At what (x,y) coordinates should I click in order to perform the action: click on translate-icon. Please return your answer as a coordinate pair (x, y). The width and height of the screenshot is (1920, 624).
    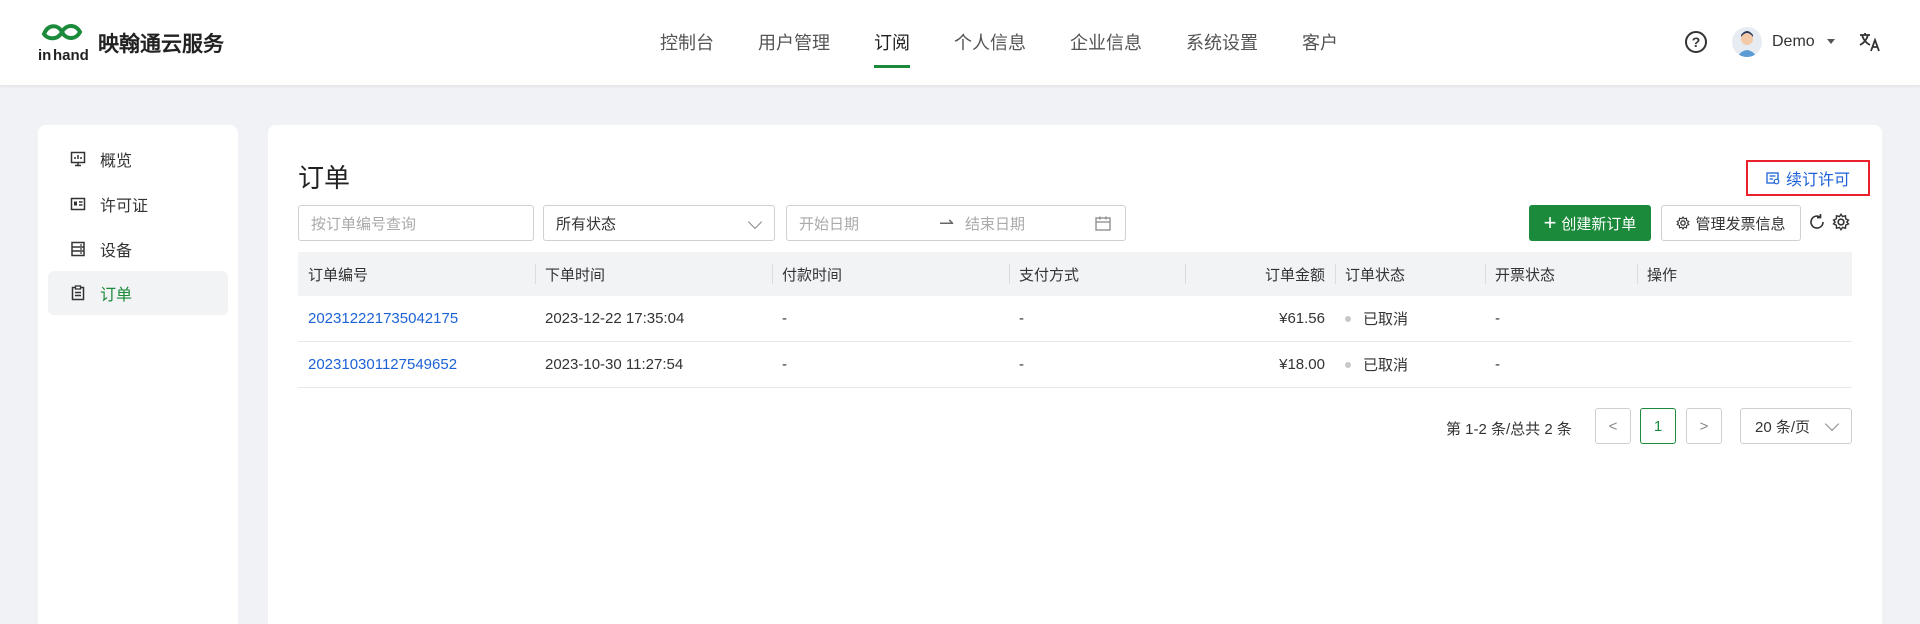
    Looking at the image, I should click on (1870, 42).